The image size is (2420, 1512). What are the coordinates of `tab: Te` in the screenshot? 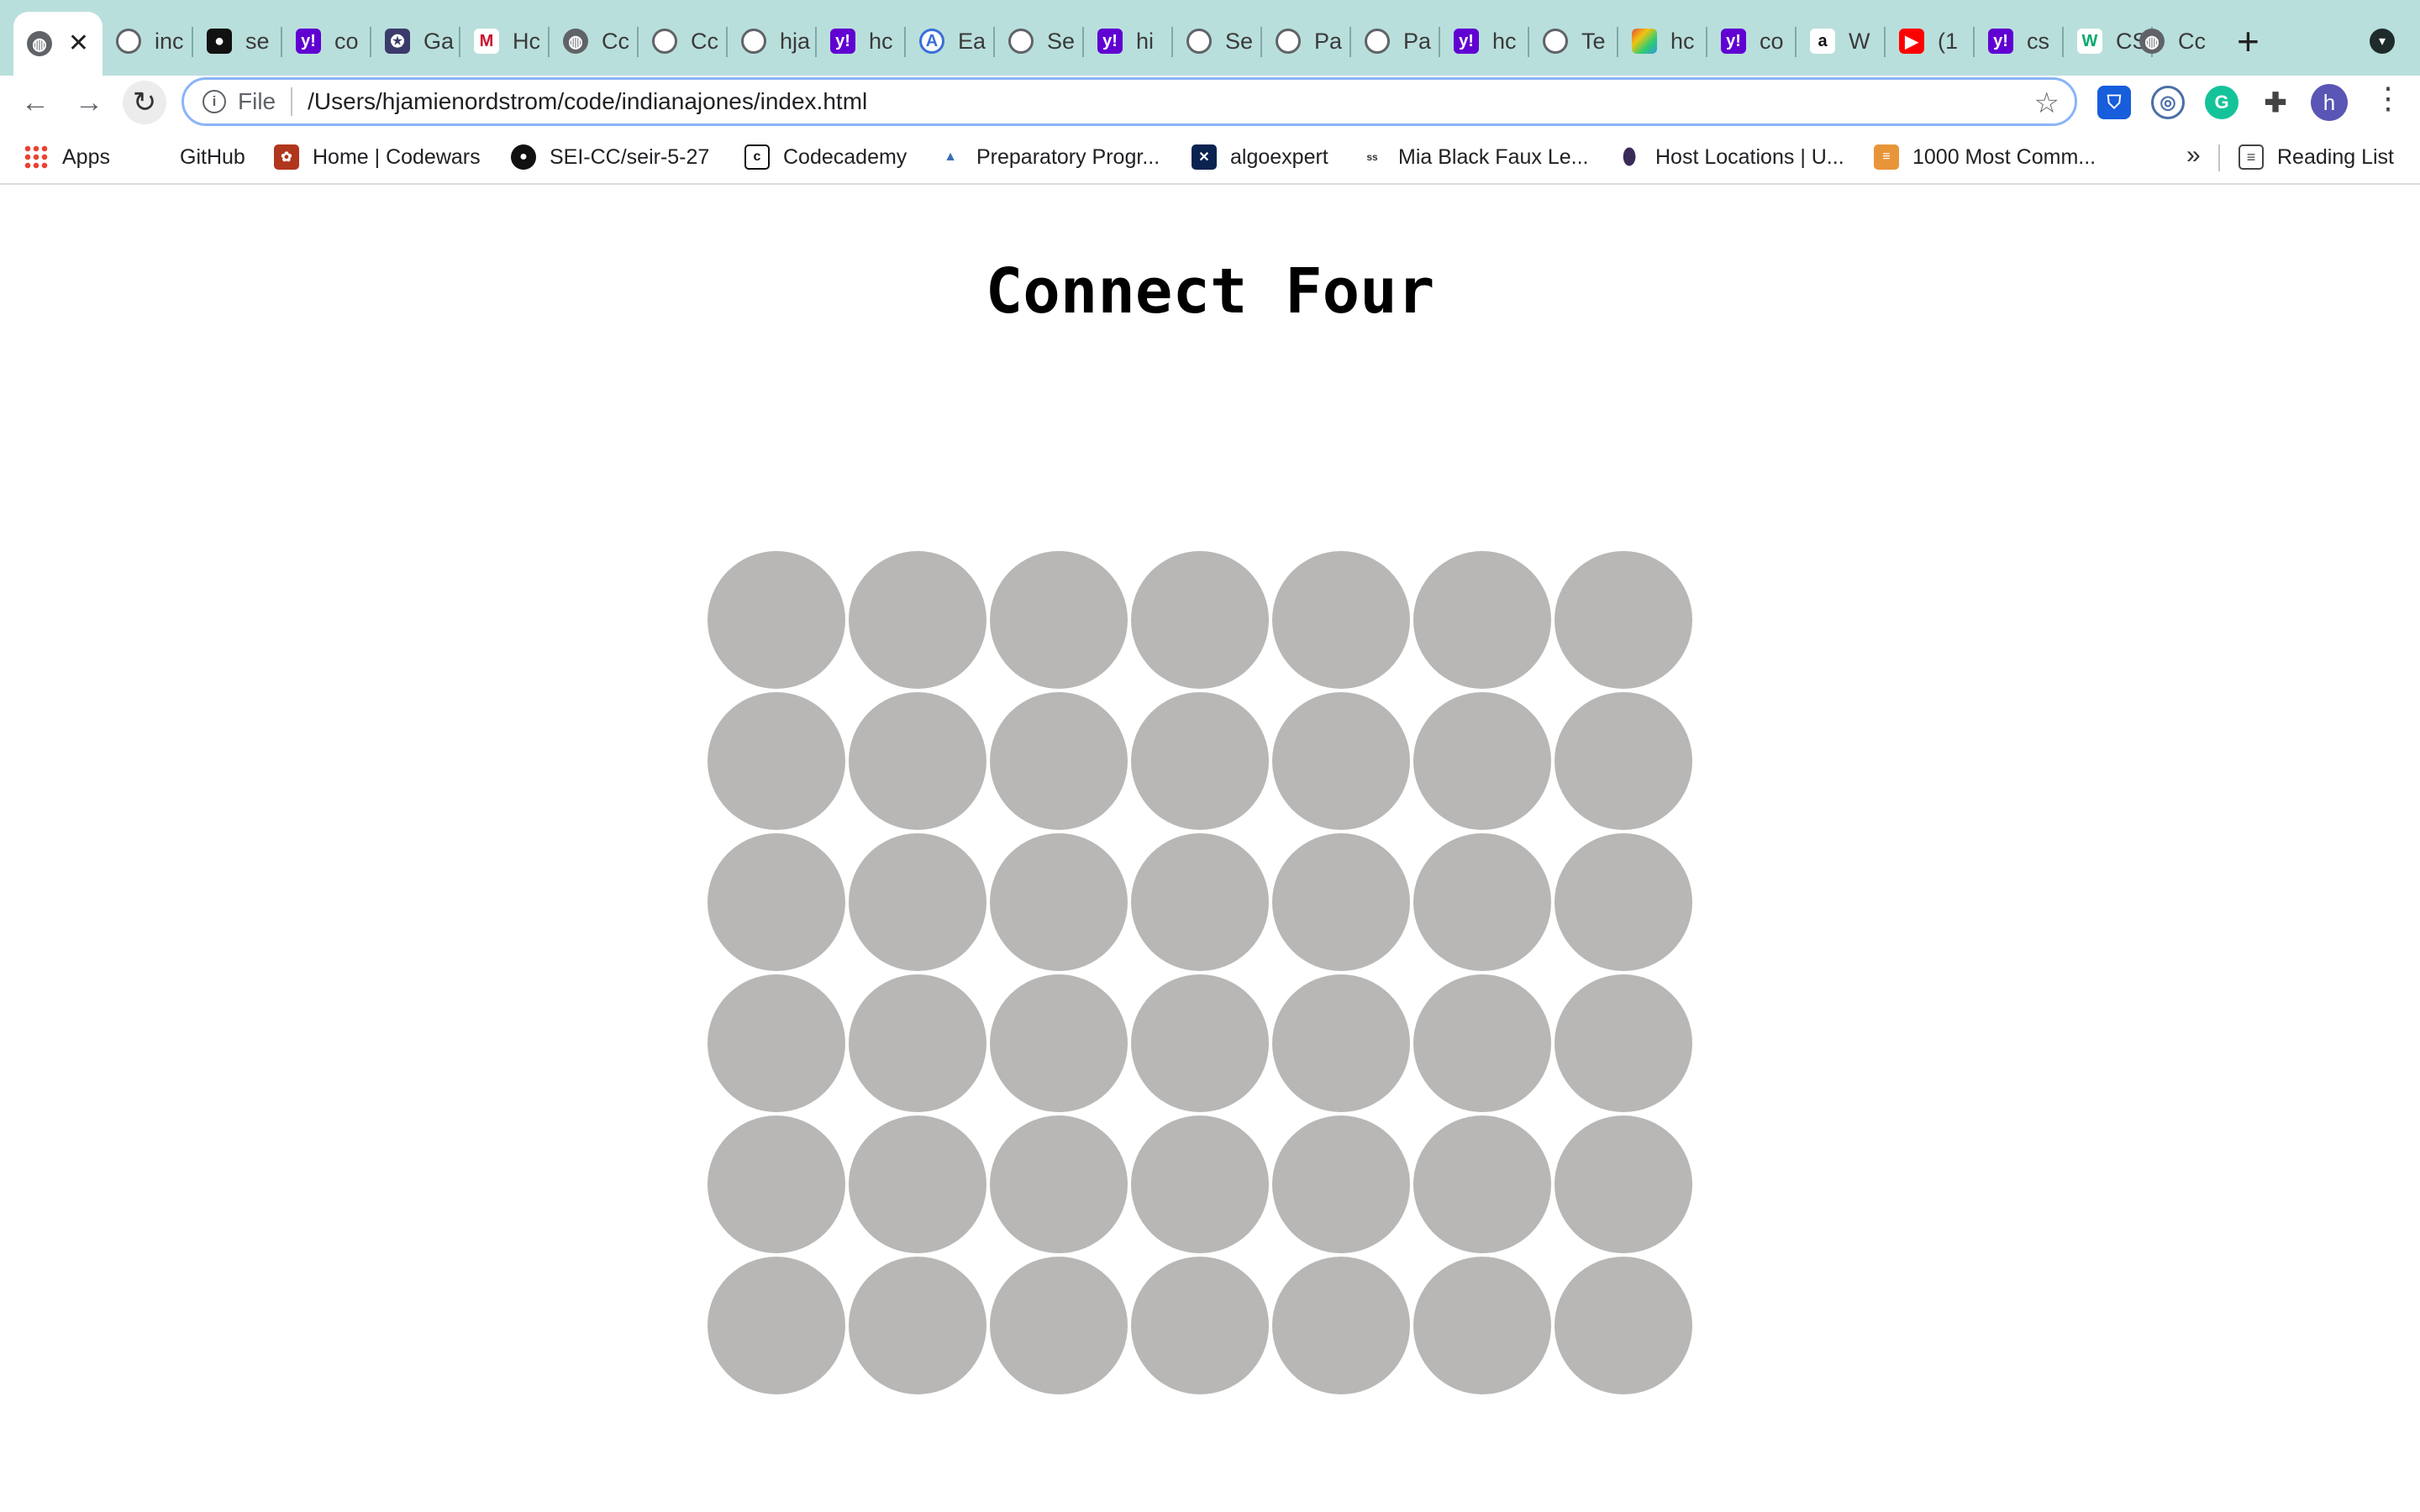 It's located at (1573, 41).